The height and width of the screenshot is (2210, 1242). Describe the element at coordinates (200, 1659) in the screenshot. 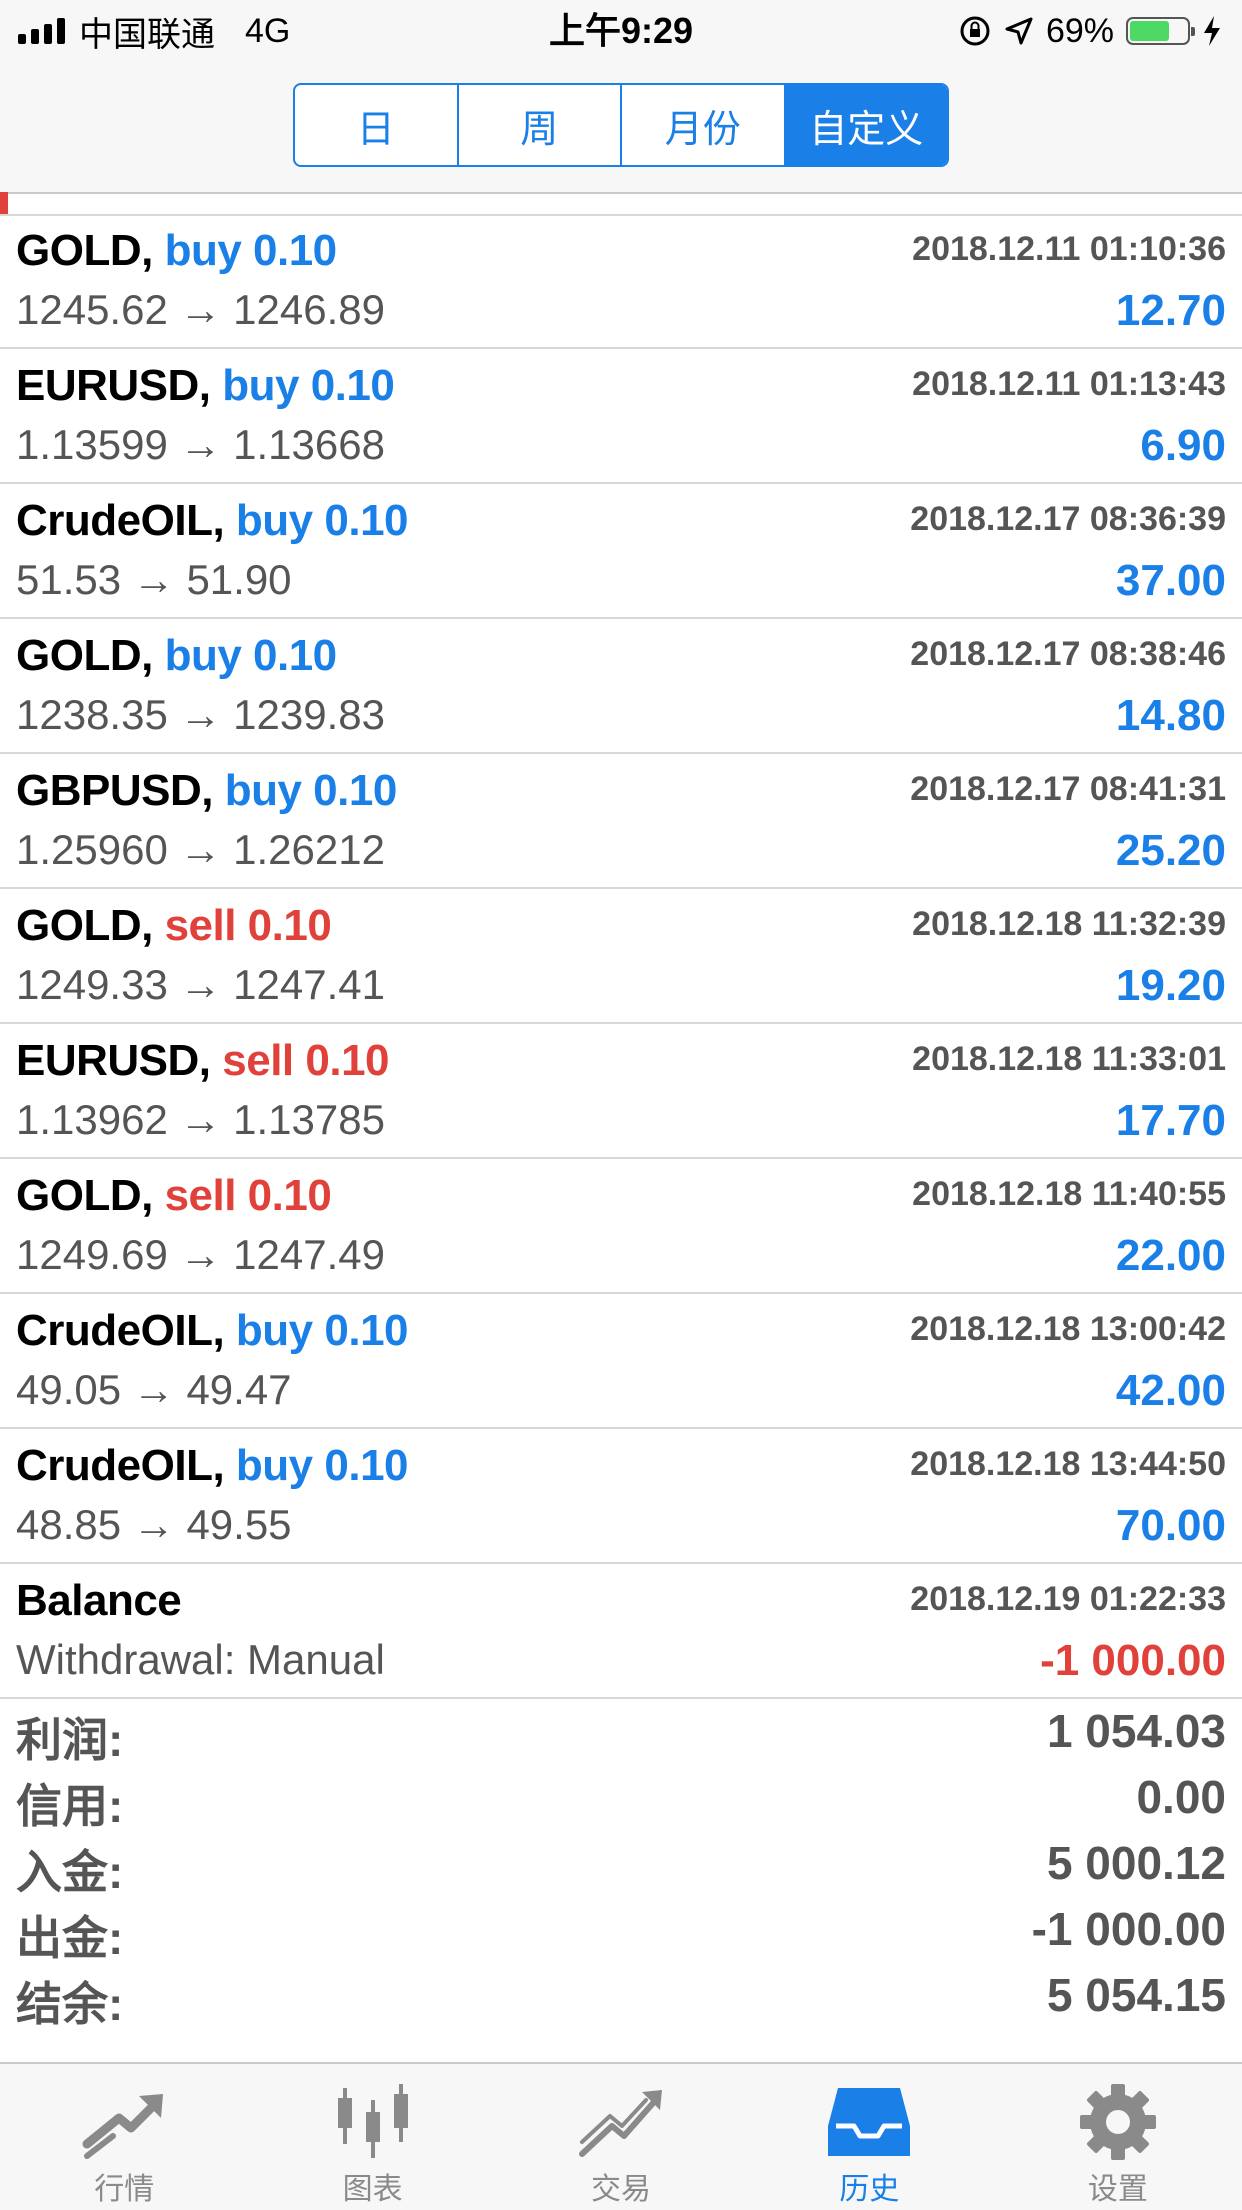

I see `deal-price: Withdrawal: Manual` at that location.